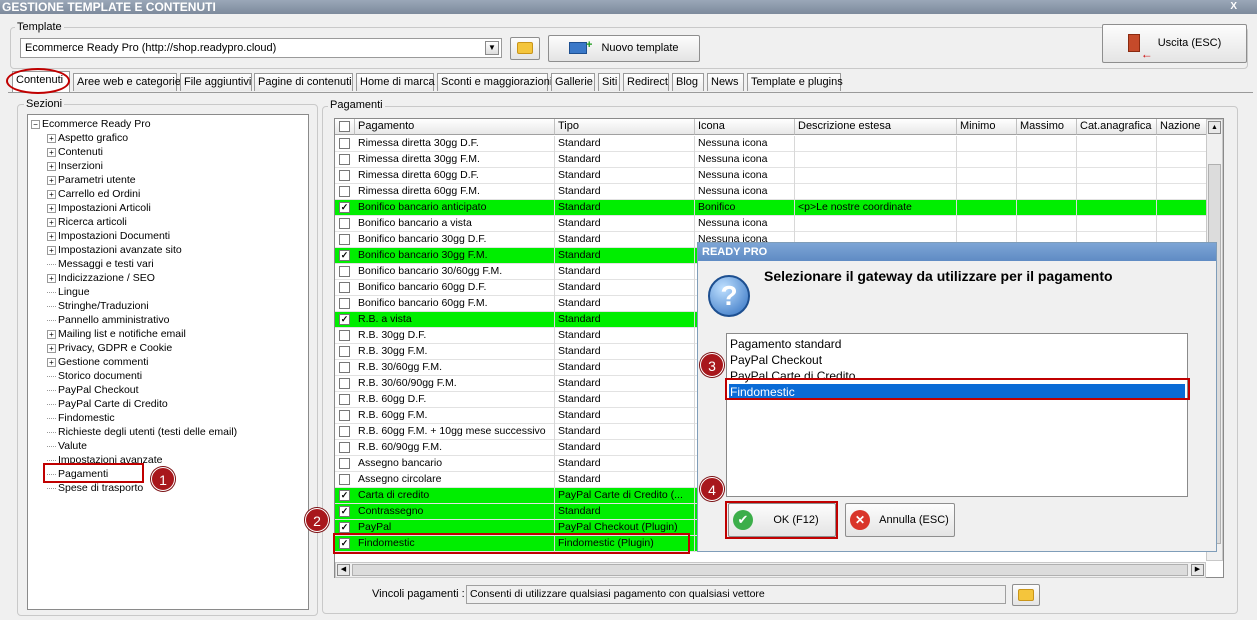 The image size is (1257, 620). Describe the element at coordinates (525, 48) in the screenshot. I see `open-template-button` at that location.